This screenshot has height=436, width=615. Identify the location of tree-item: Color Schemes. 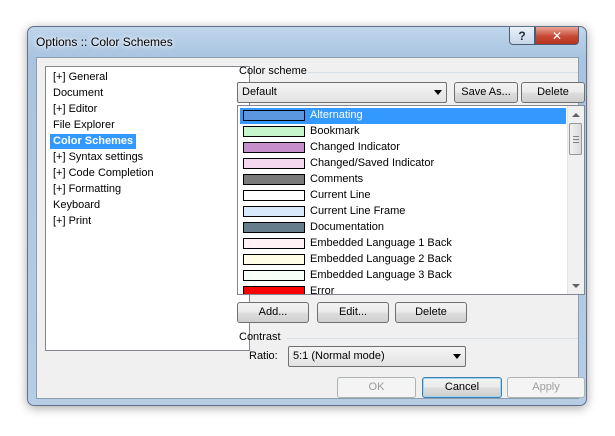
(93, 141).